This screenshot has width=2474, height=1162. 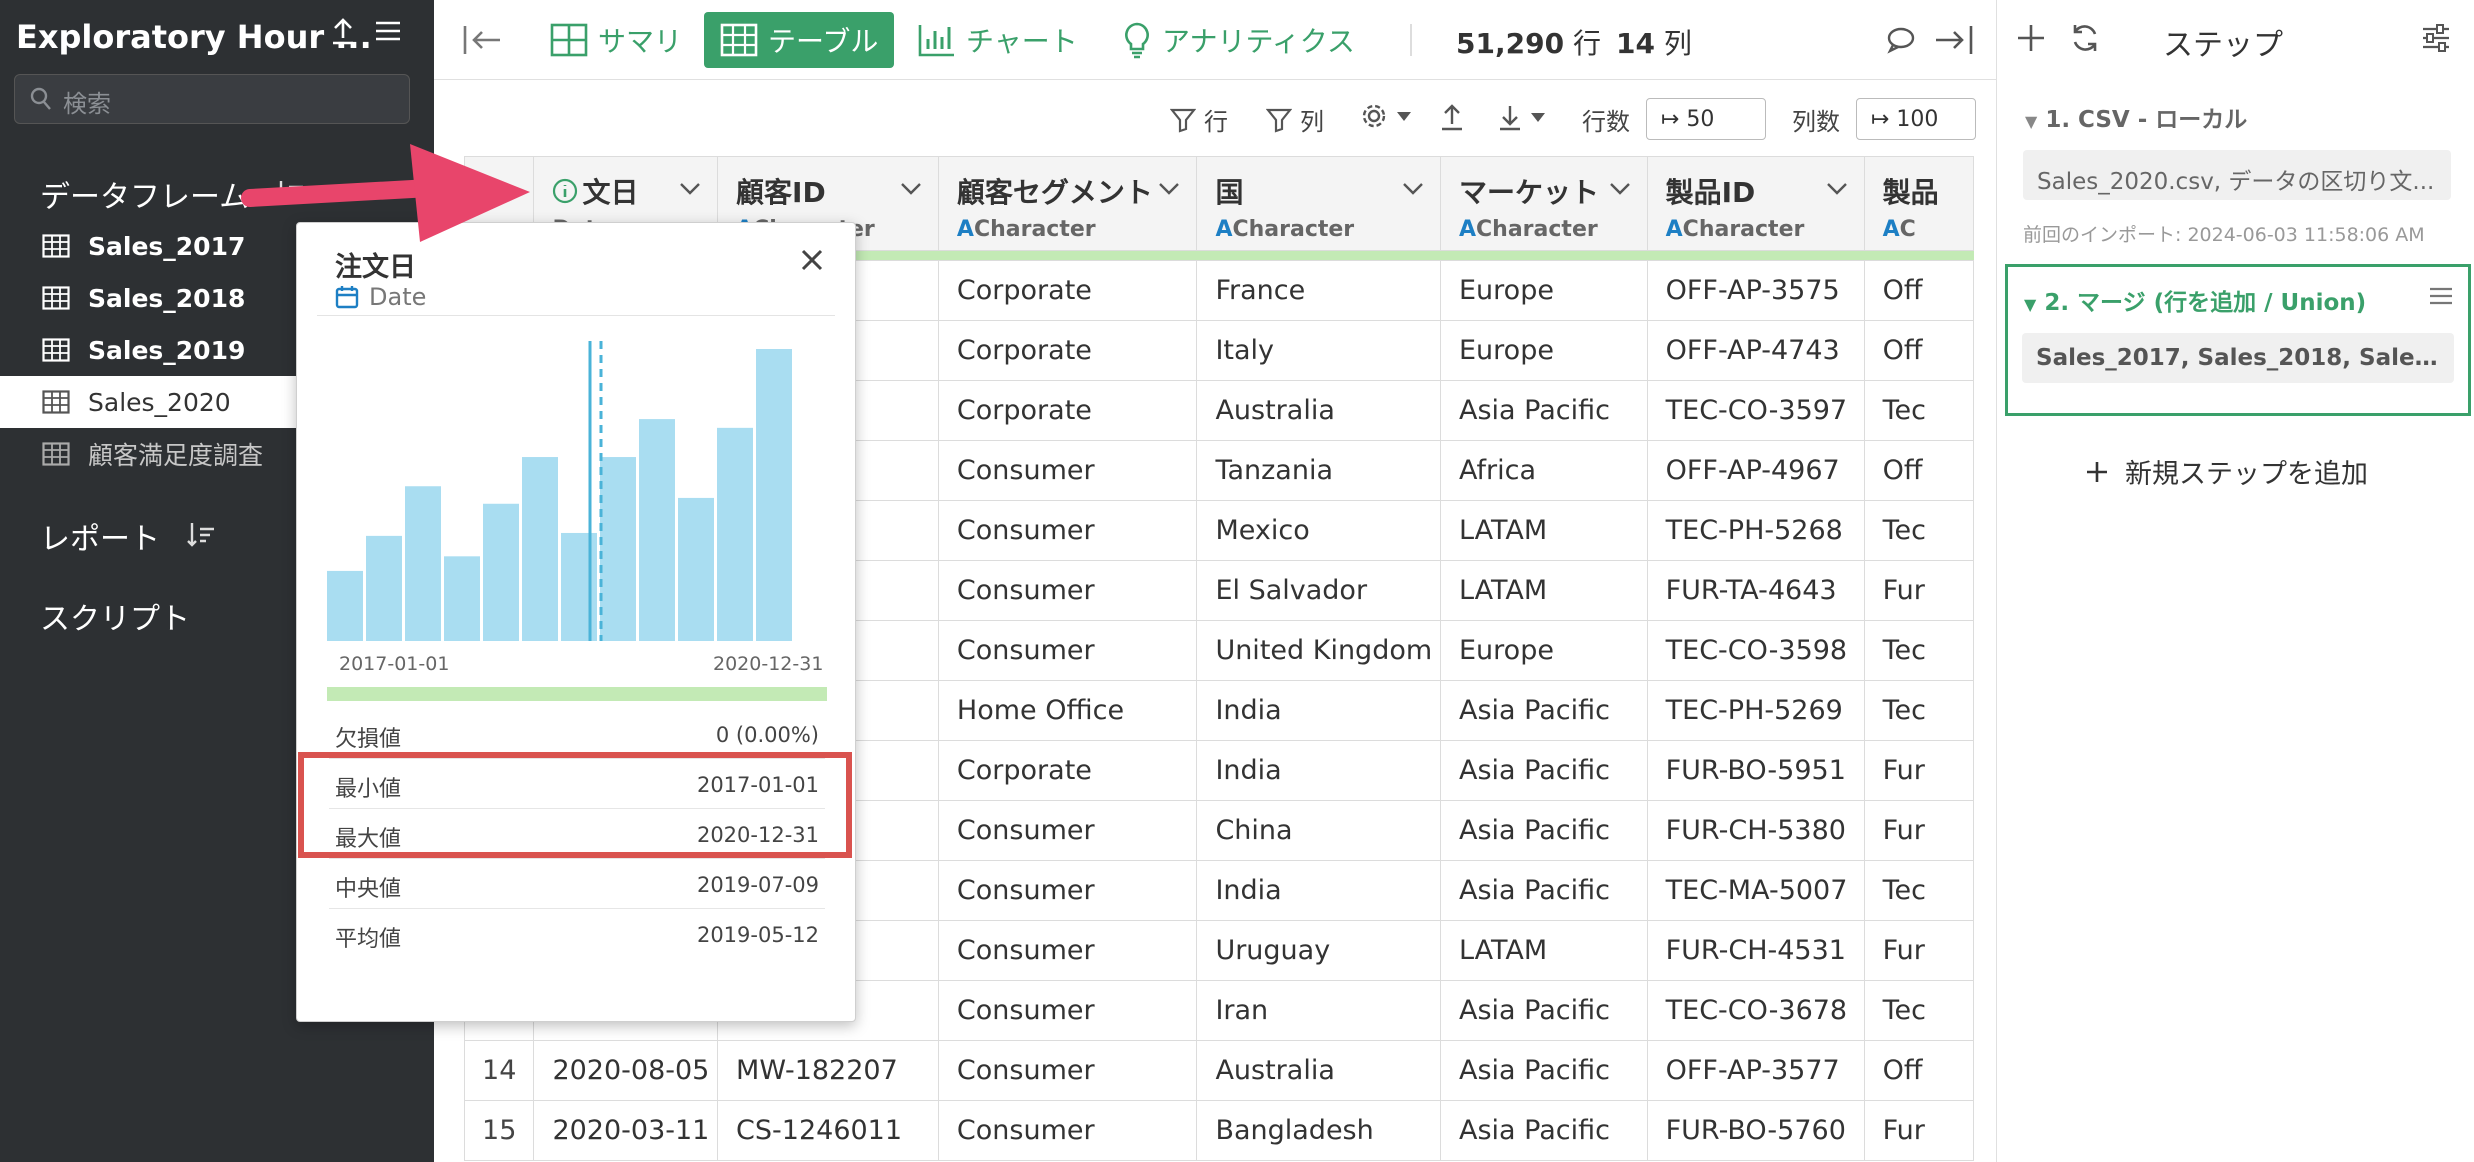 I want to click on refresh-icon, so click(x=2085, y=40).